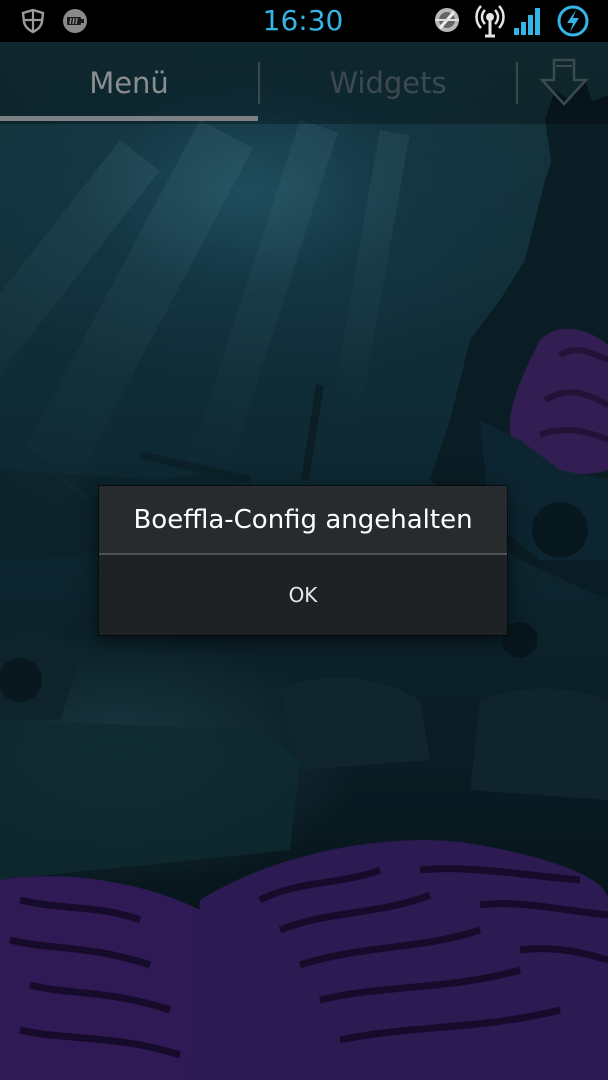 The height and width of the screenshot is (1080, 608). Describe the element at coordinates (303, 520) in the screenshot. I see `dialog-title: Boeffla-Config angehalten` at that location.